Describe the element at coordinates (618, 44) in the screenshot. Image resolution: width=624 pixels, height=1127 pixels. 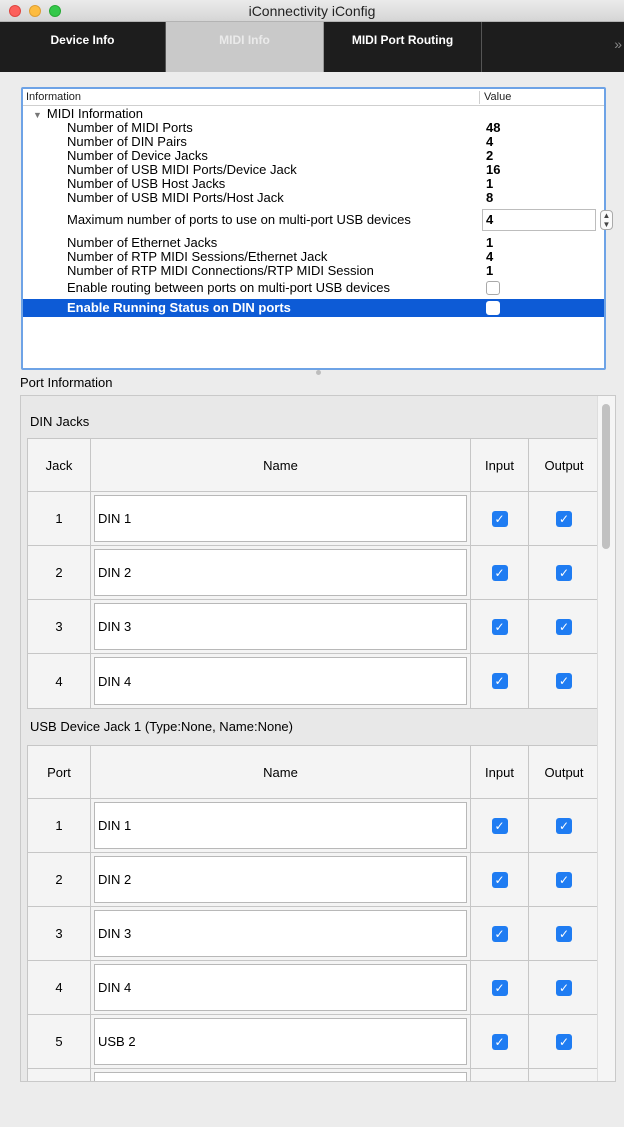
I see `tab-overflow-icon: »` at that location.